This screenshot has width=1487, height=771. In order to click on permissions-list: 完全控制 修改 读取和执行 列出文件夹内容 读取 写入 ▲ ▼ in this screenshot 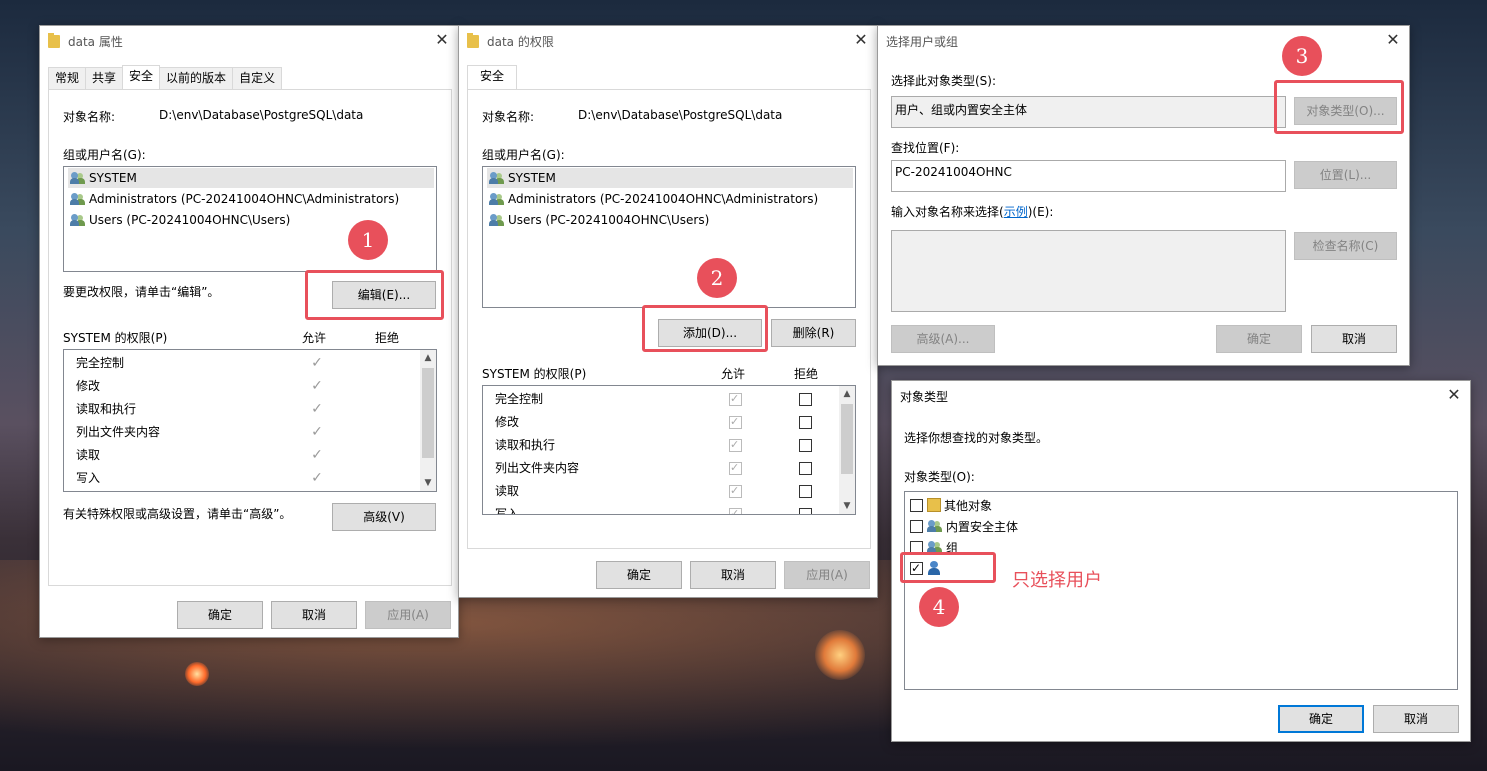, I will do `click(669, 450)`.